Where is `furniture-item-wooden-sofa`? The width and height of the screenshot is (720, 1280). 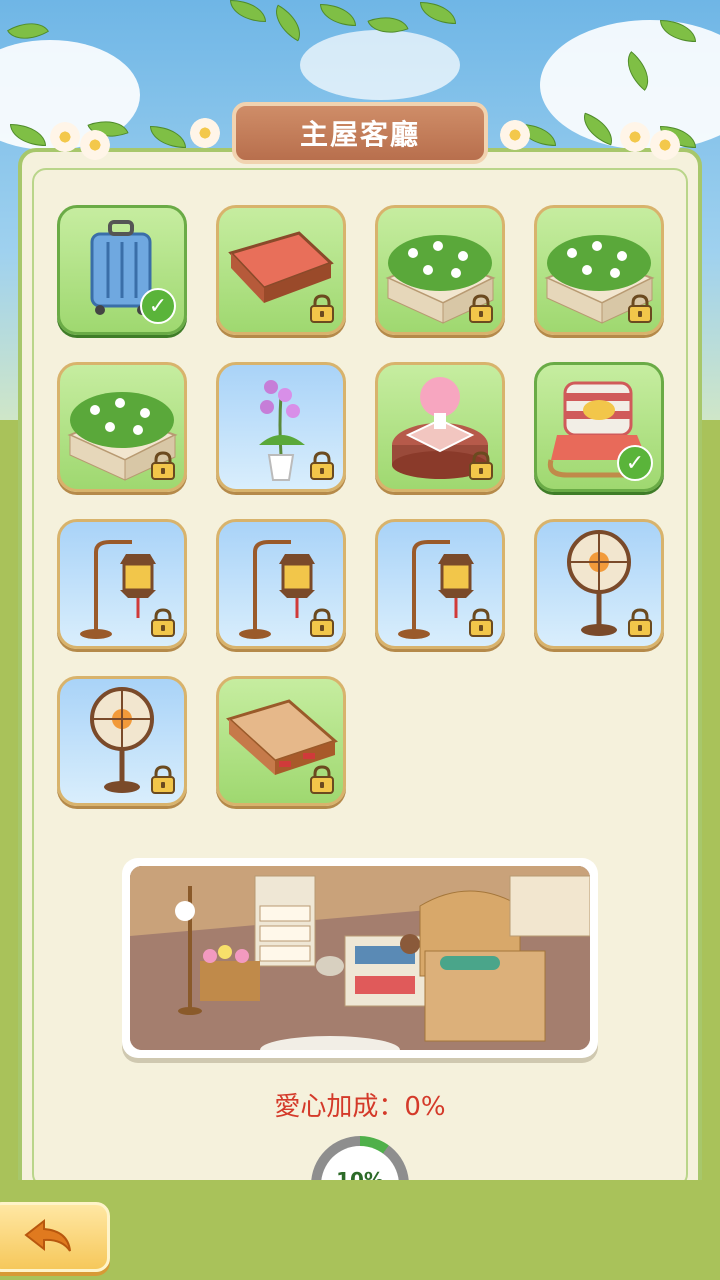 furniture-item-wooden-sofa is located at coordinates (281, 270).